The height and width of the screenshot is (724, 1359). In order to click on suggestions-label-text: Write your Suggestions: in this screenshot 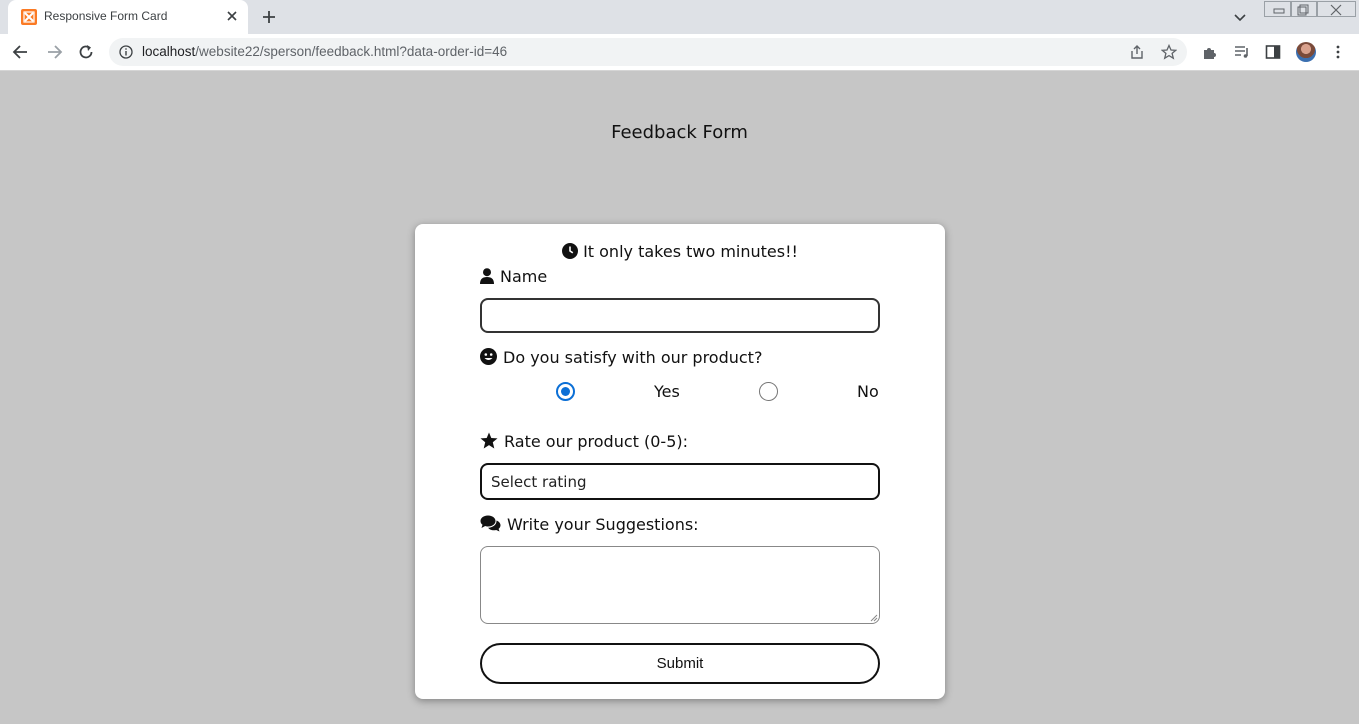, I will do `click(603, 524)`.